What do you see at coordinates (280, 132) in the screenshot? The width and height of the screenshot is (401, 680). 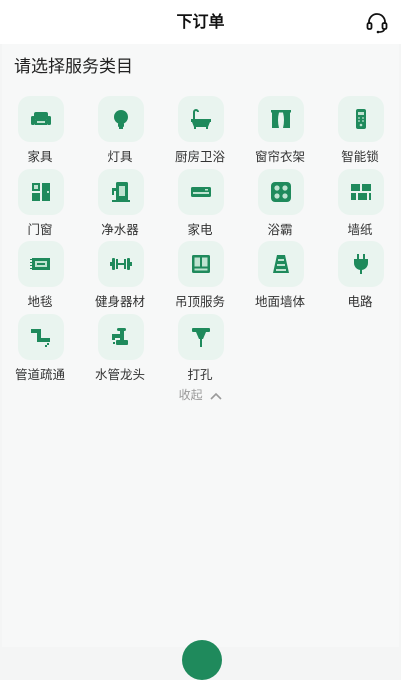 I see `category-item-curtain-rack: 窗帘衣架` at bounding box center [280, 132].